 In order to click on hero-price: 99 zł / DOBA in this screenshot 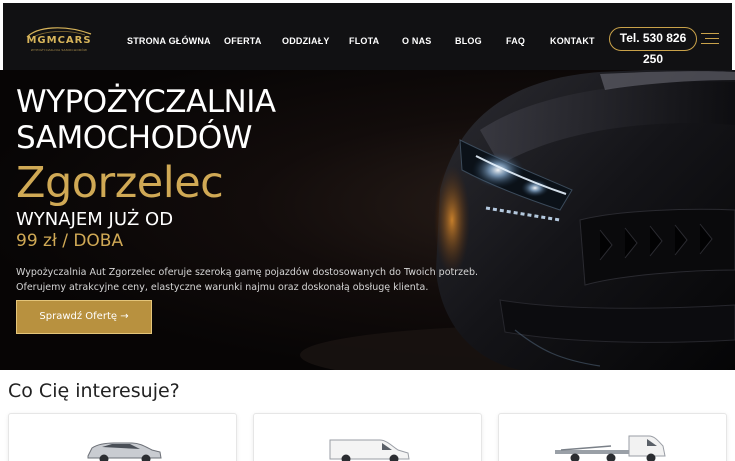, I will do `click(70, 241)`.